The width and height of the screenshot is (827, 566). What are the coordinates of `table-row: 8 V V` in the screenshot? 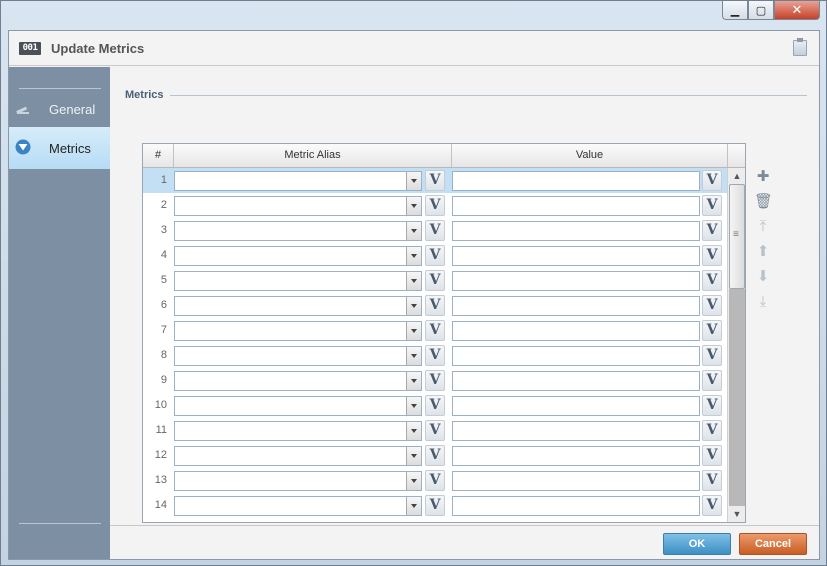 It's located at (435, 355).